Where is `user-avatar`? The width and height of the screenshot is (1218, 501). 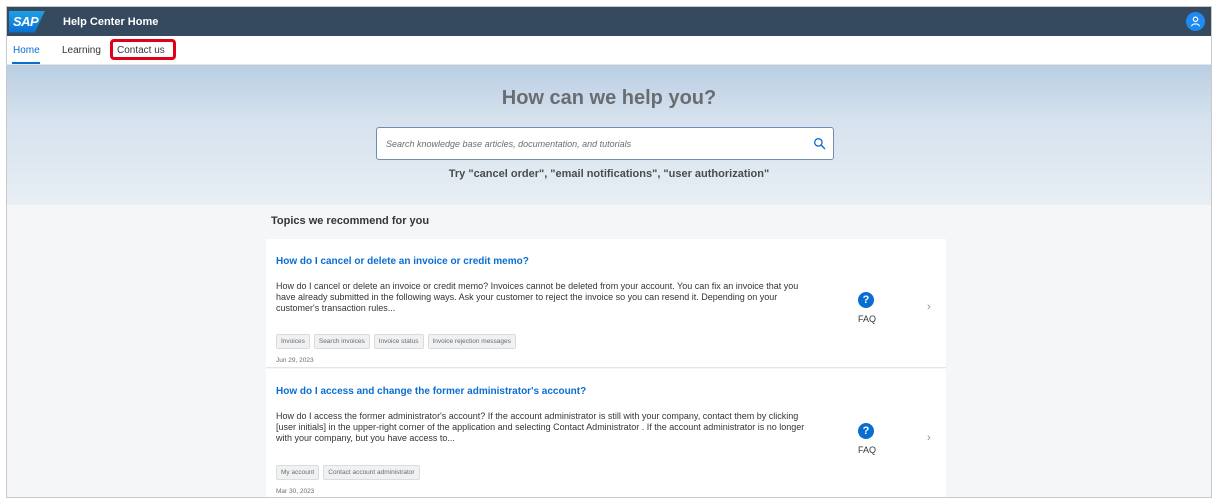 user-avatar is located at coordinates (1195, 21).